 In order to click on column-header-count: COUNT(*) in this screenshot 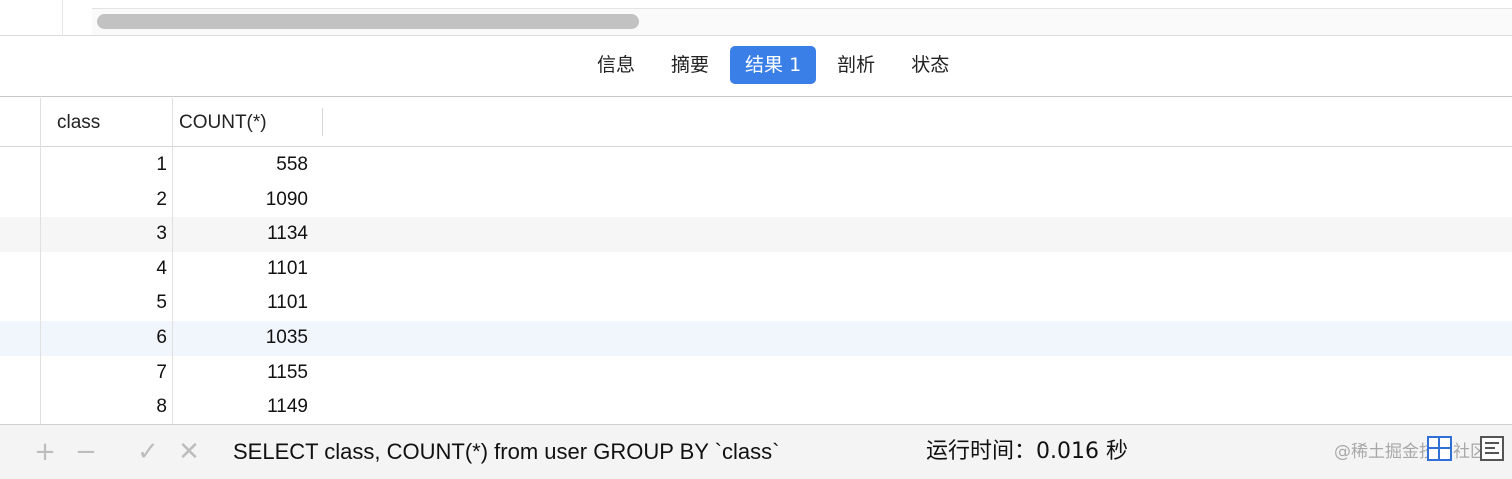, I will do `click(215, 122)`.